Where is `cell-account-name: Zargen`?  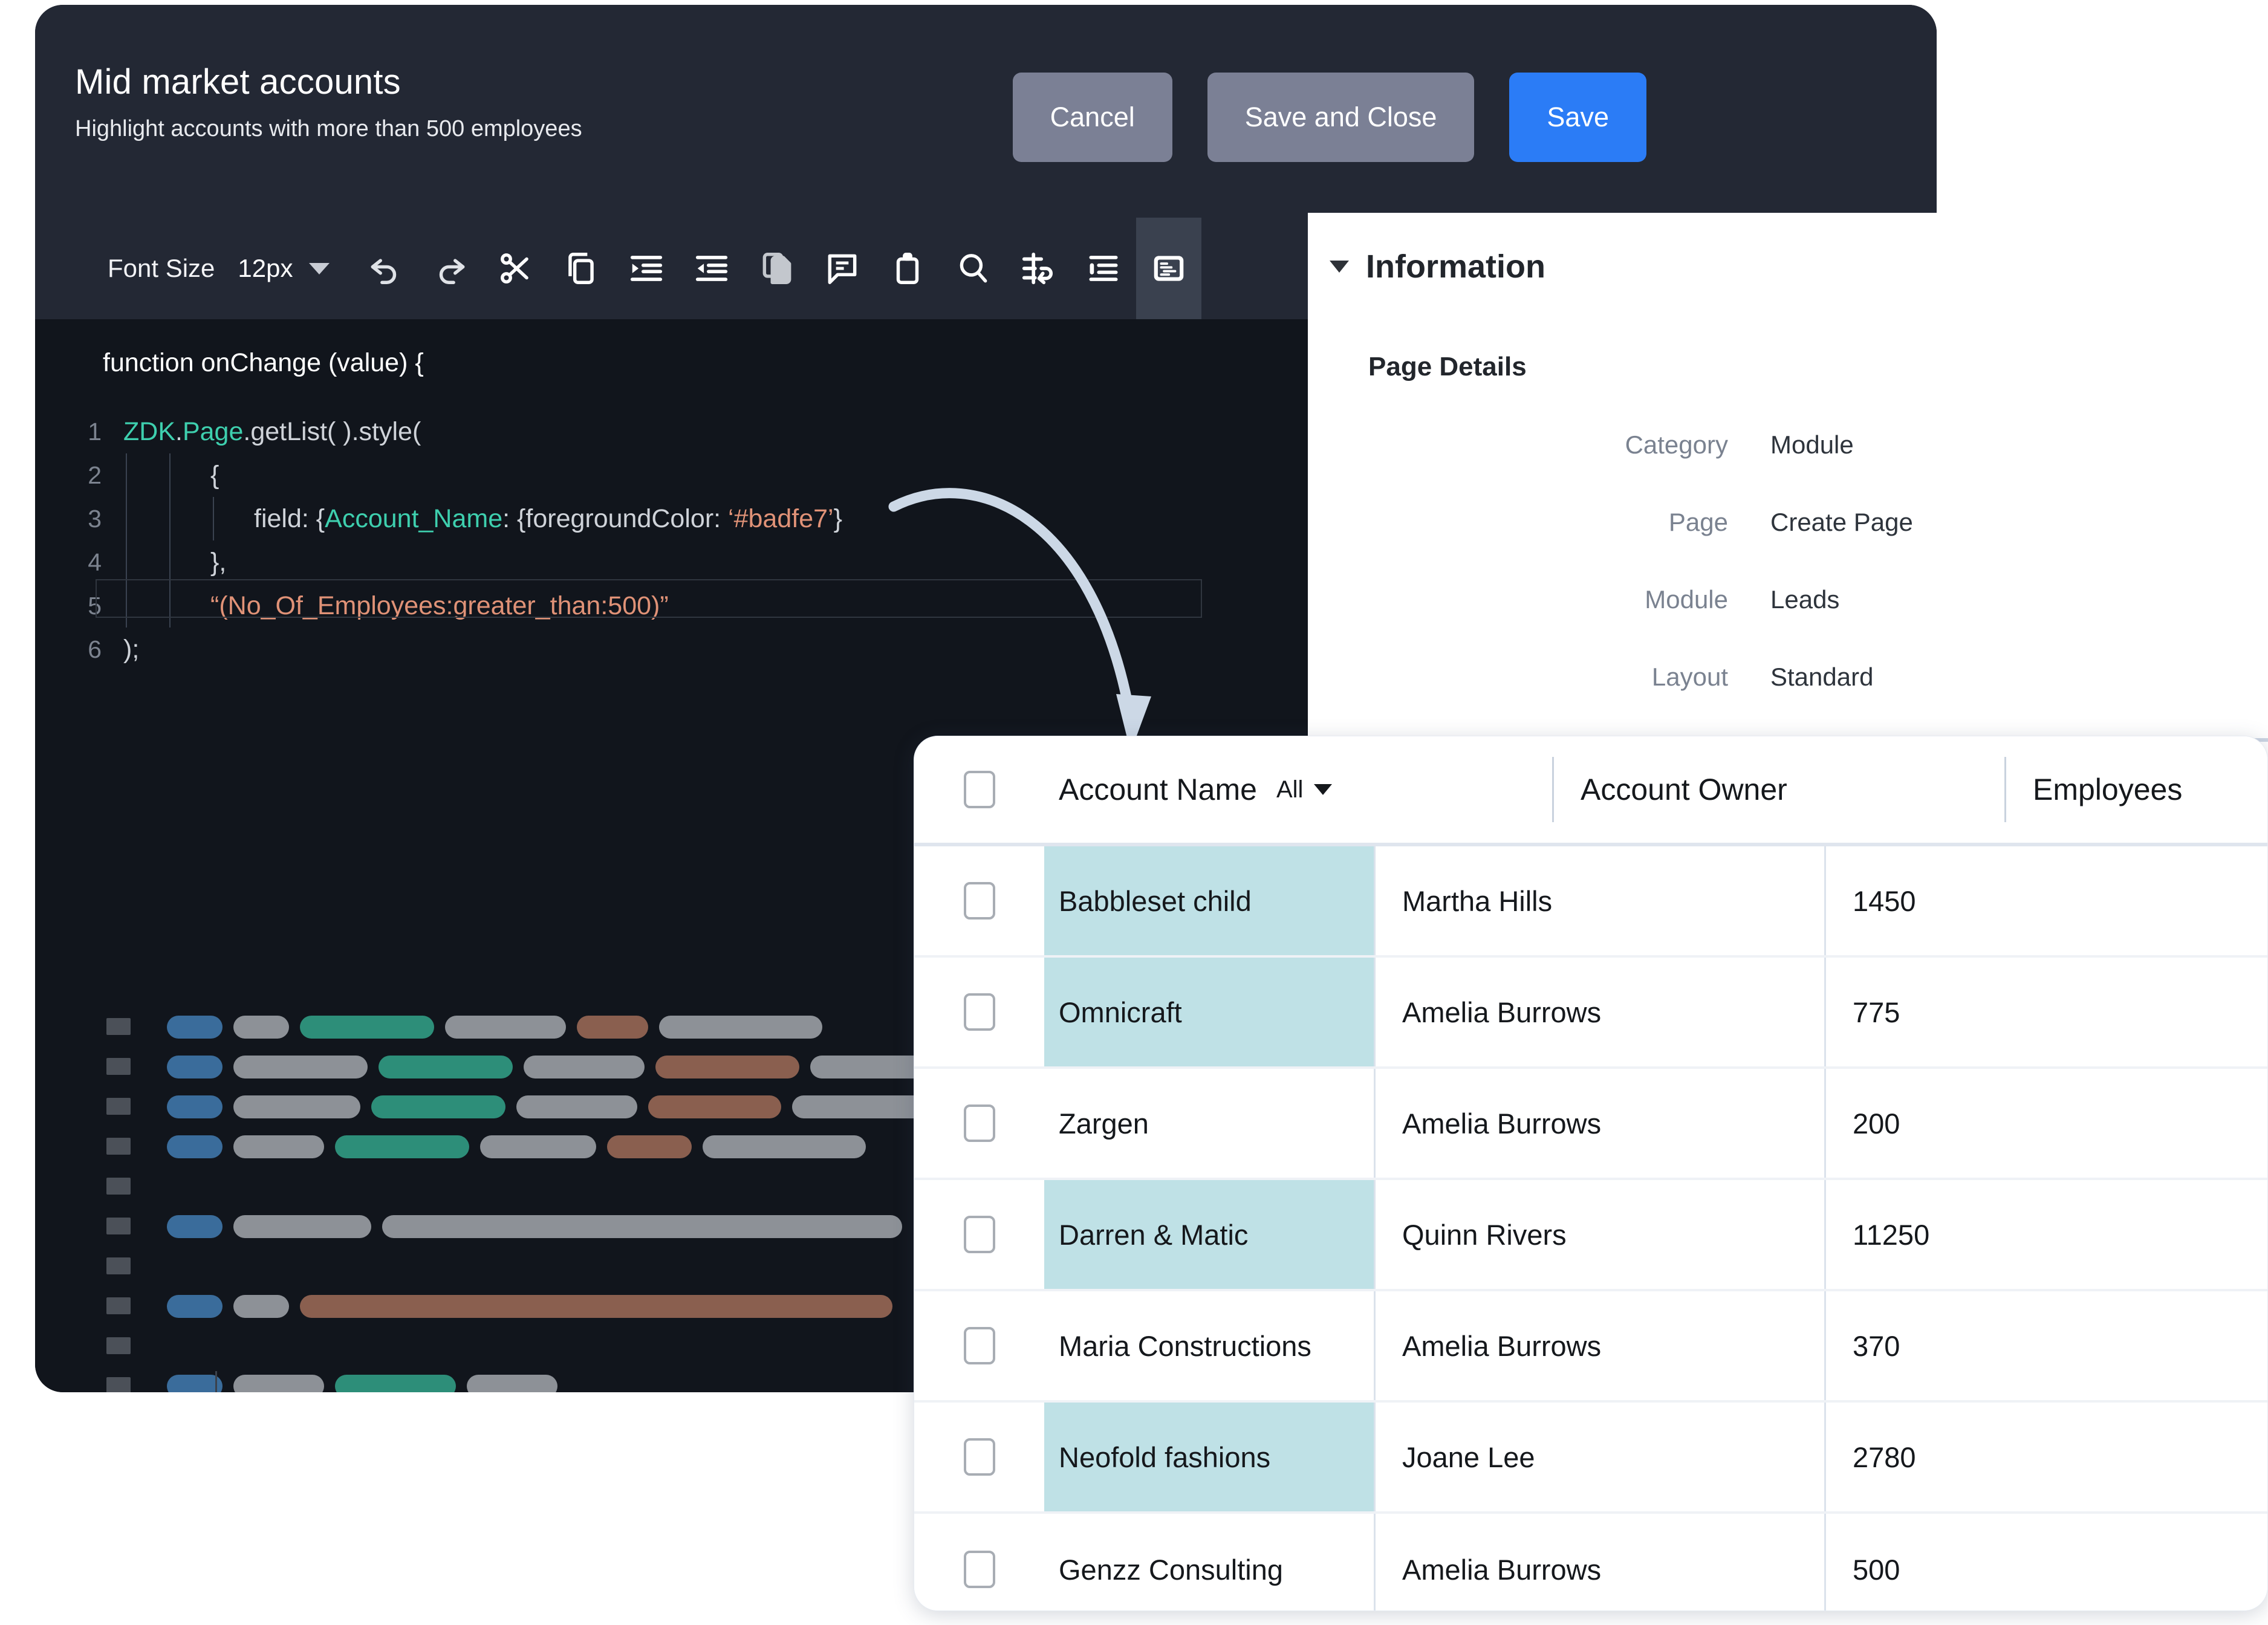 cell-account-name: Zargen is located at coordinates (1209, 1123).